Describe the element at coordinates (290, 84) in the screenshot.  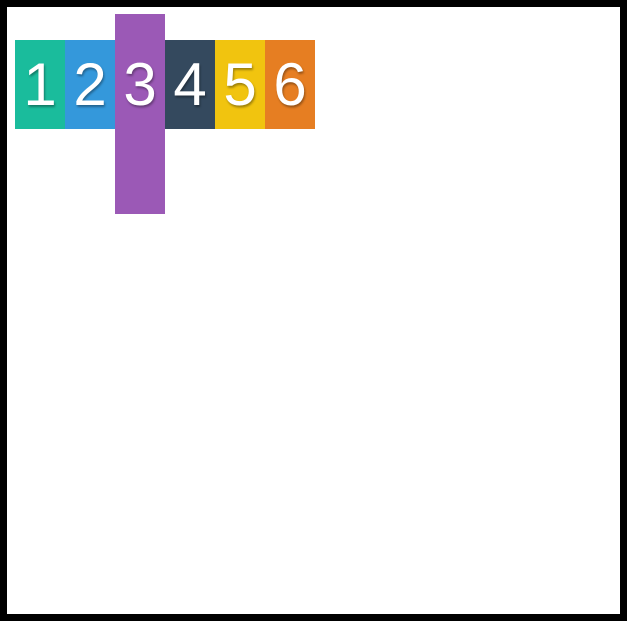
I see `tile-6: 6` at that location.